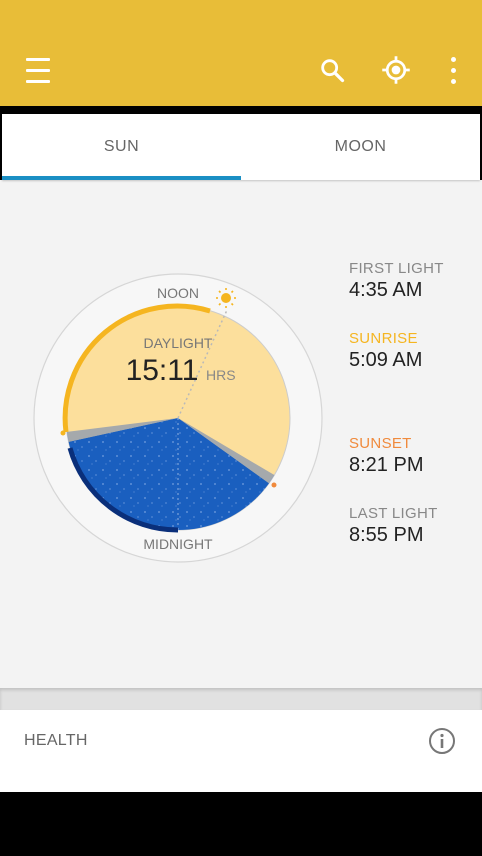  Describe the element at coordinates (360, 147) in the screenshot. I see `tab-moon: MOON` at that location.